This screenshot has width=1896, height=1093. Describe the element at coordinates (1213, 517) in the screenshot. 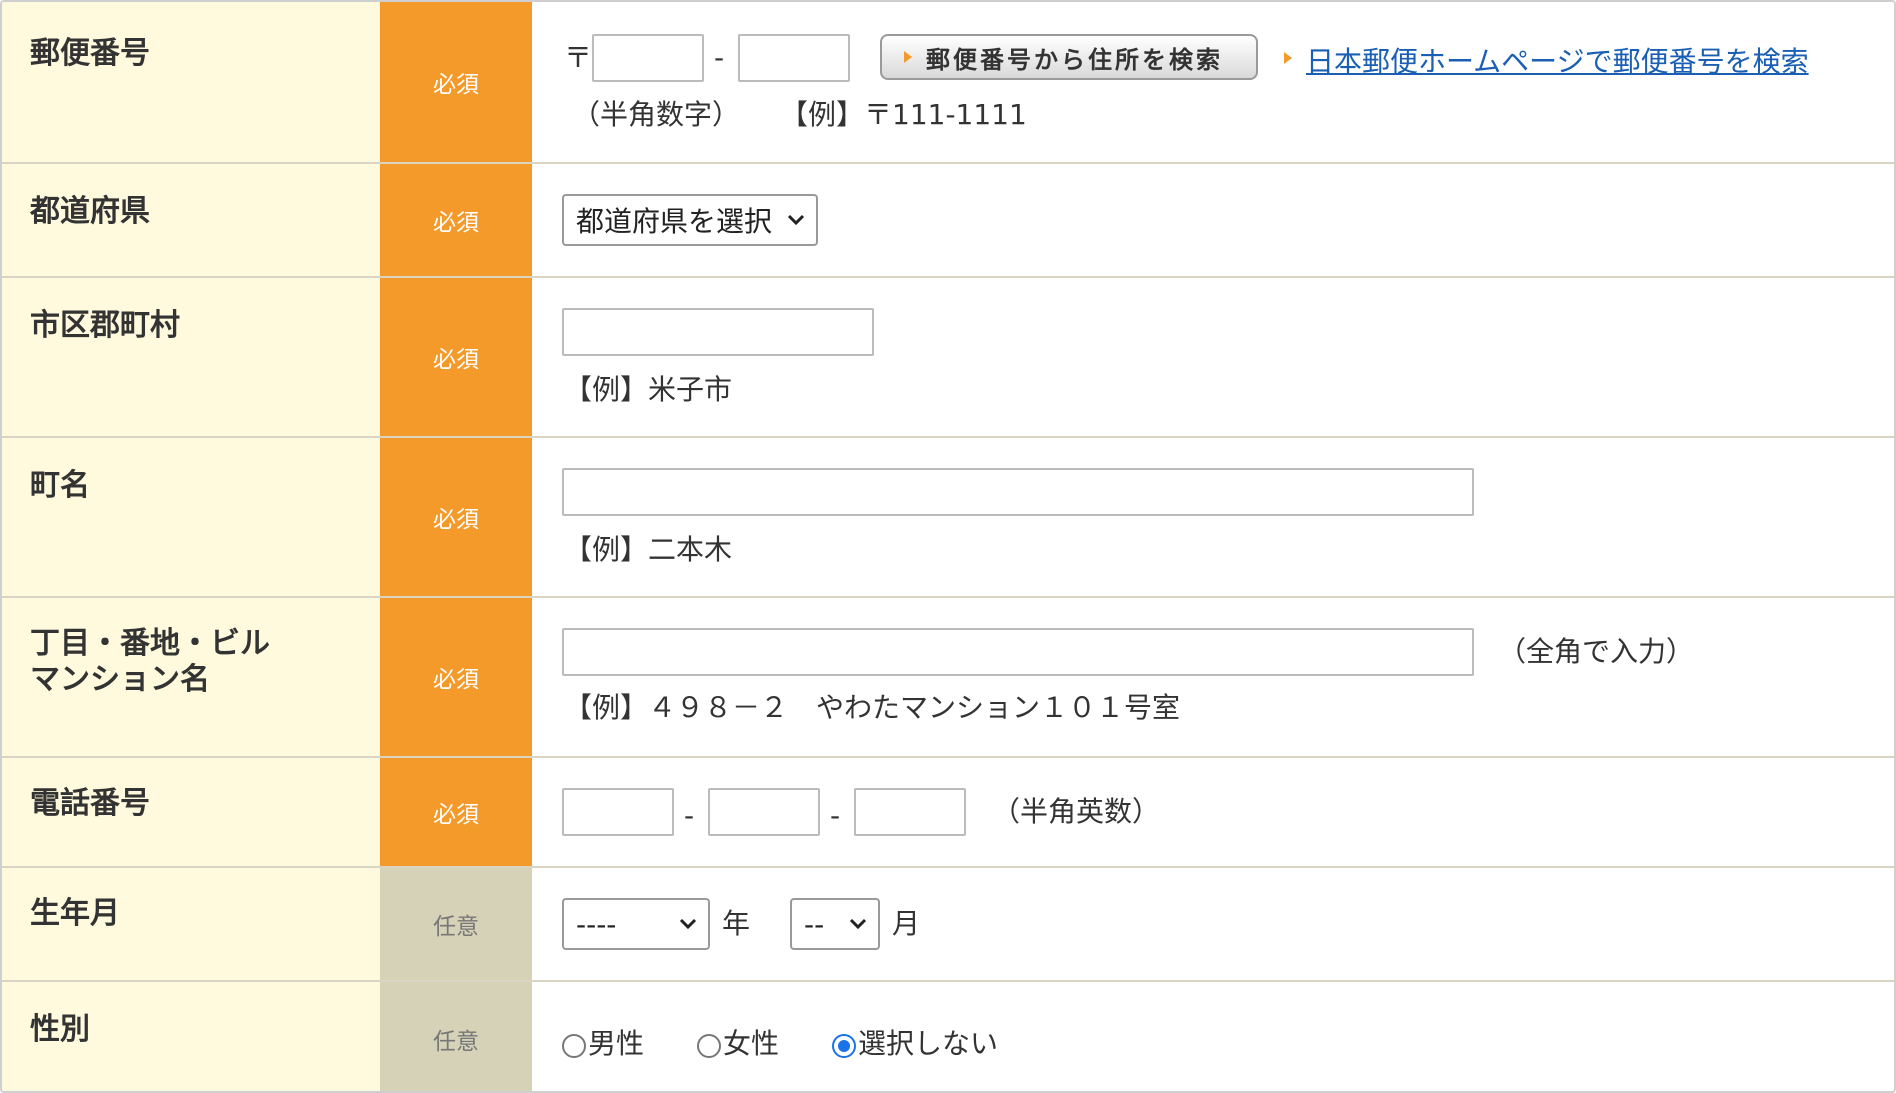

I see `town-content: 【例】二本木` at that location.